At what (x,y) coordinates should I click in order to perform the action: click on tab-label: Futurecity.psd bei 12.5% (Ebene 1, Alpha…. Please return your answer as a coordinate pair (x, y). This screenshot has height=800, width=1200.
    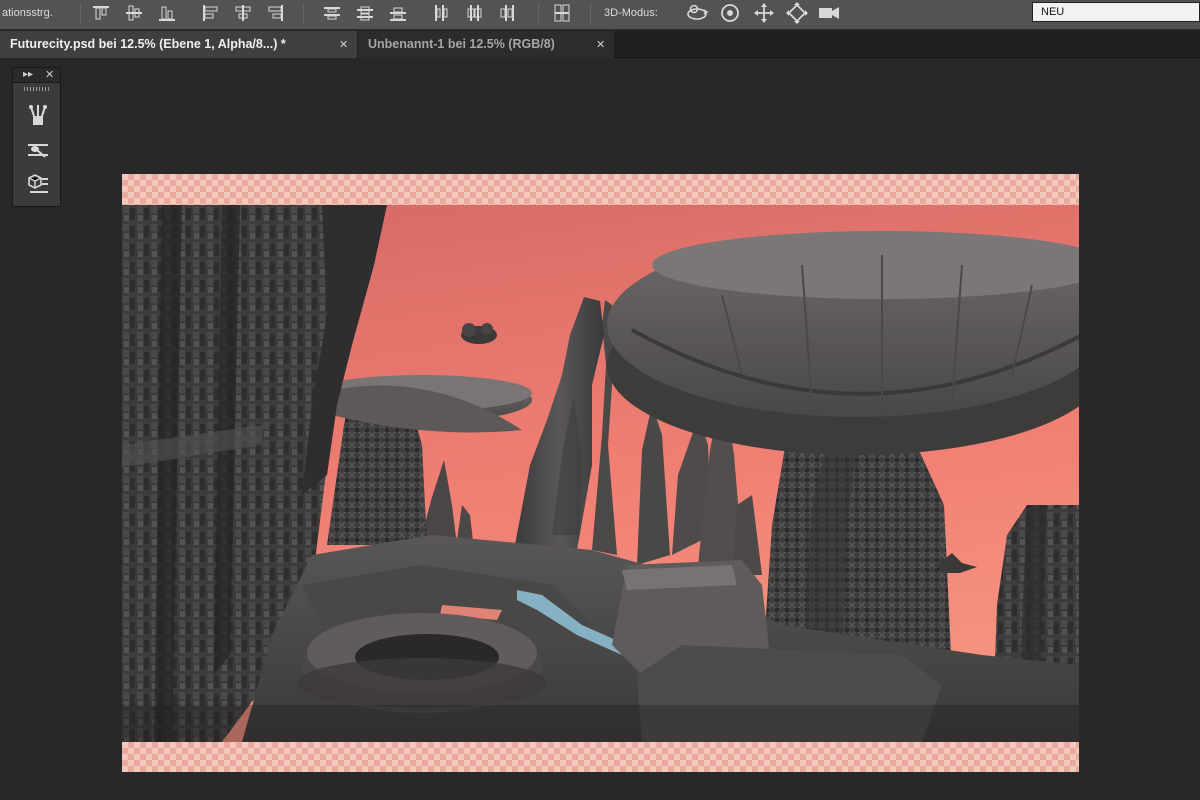
    Looking at the image, I should click on (148, 44).